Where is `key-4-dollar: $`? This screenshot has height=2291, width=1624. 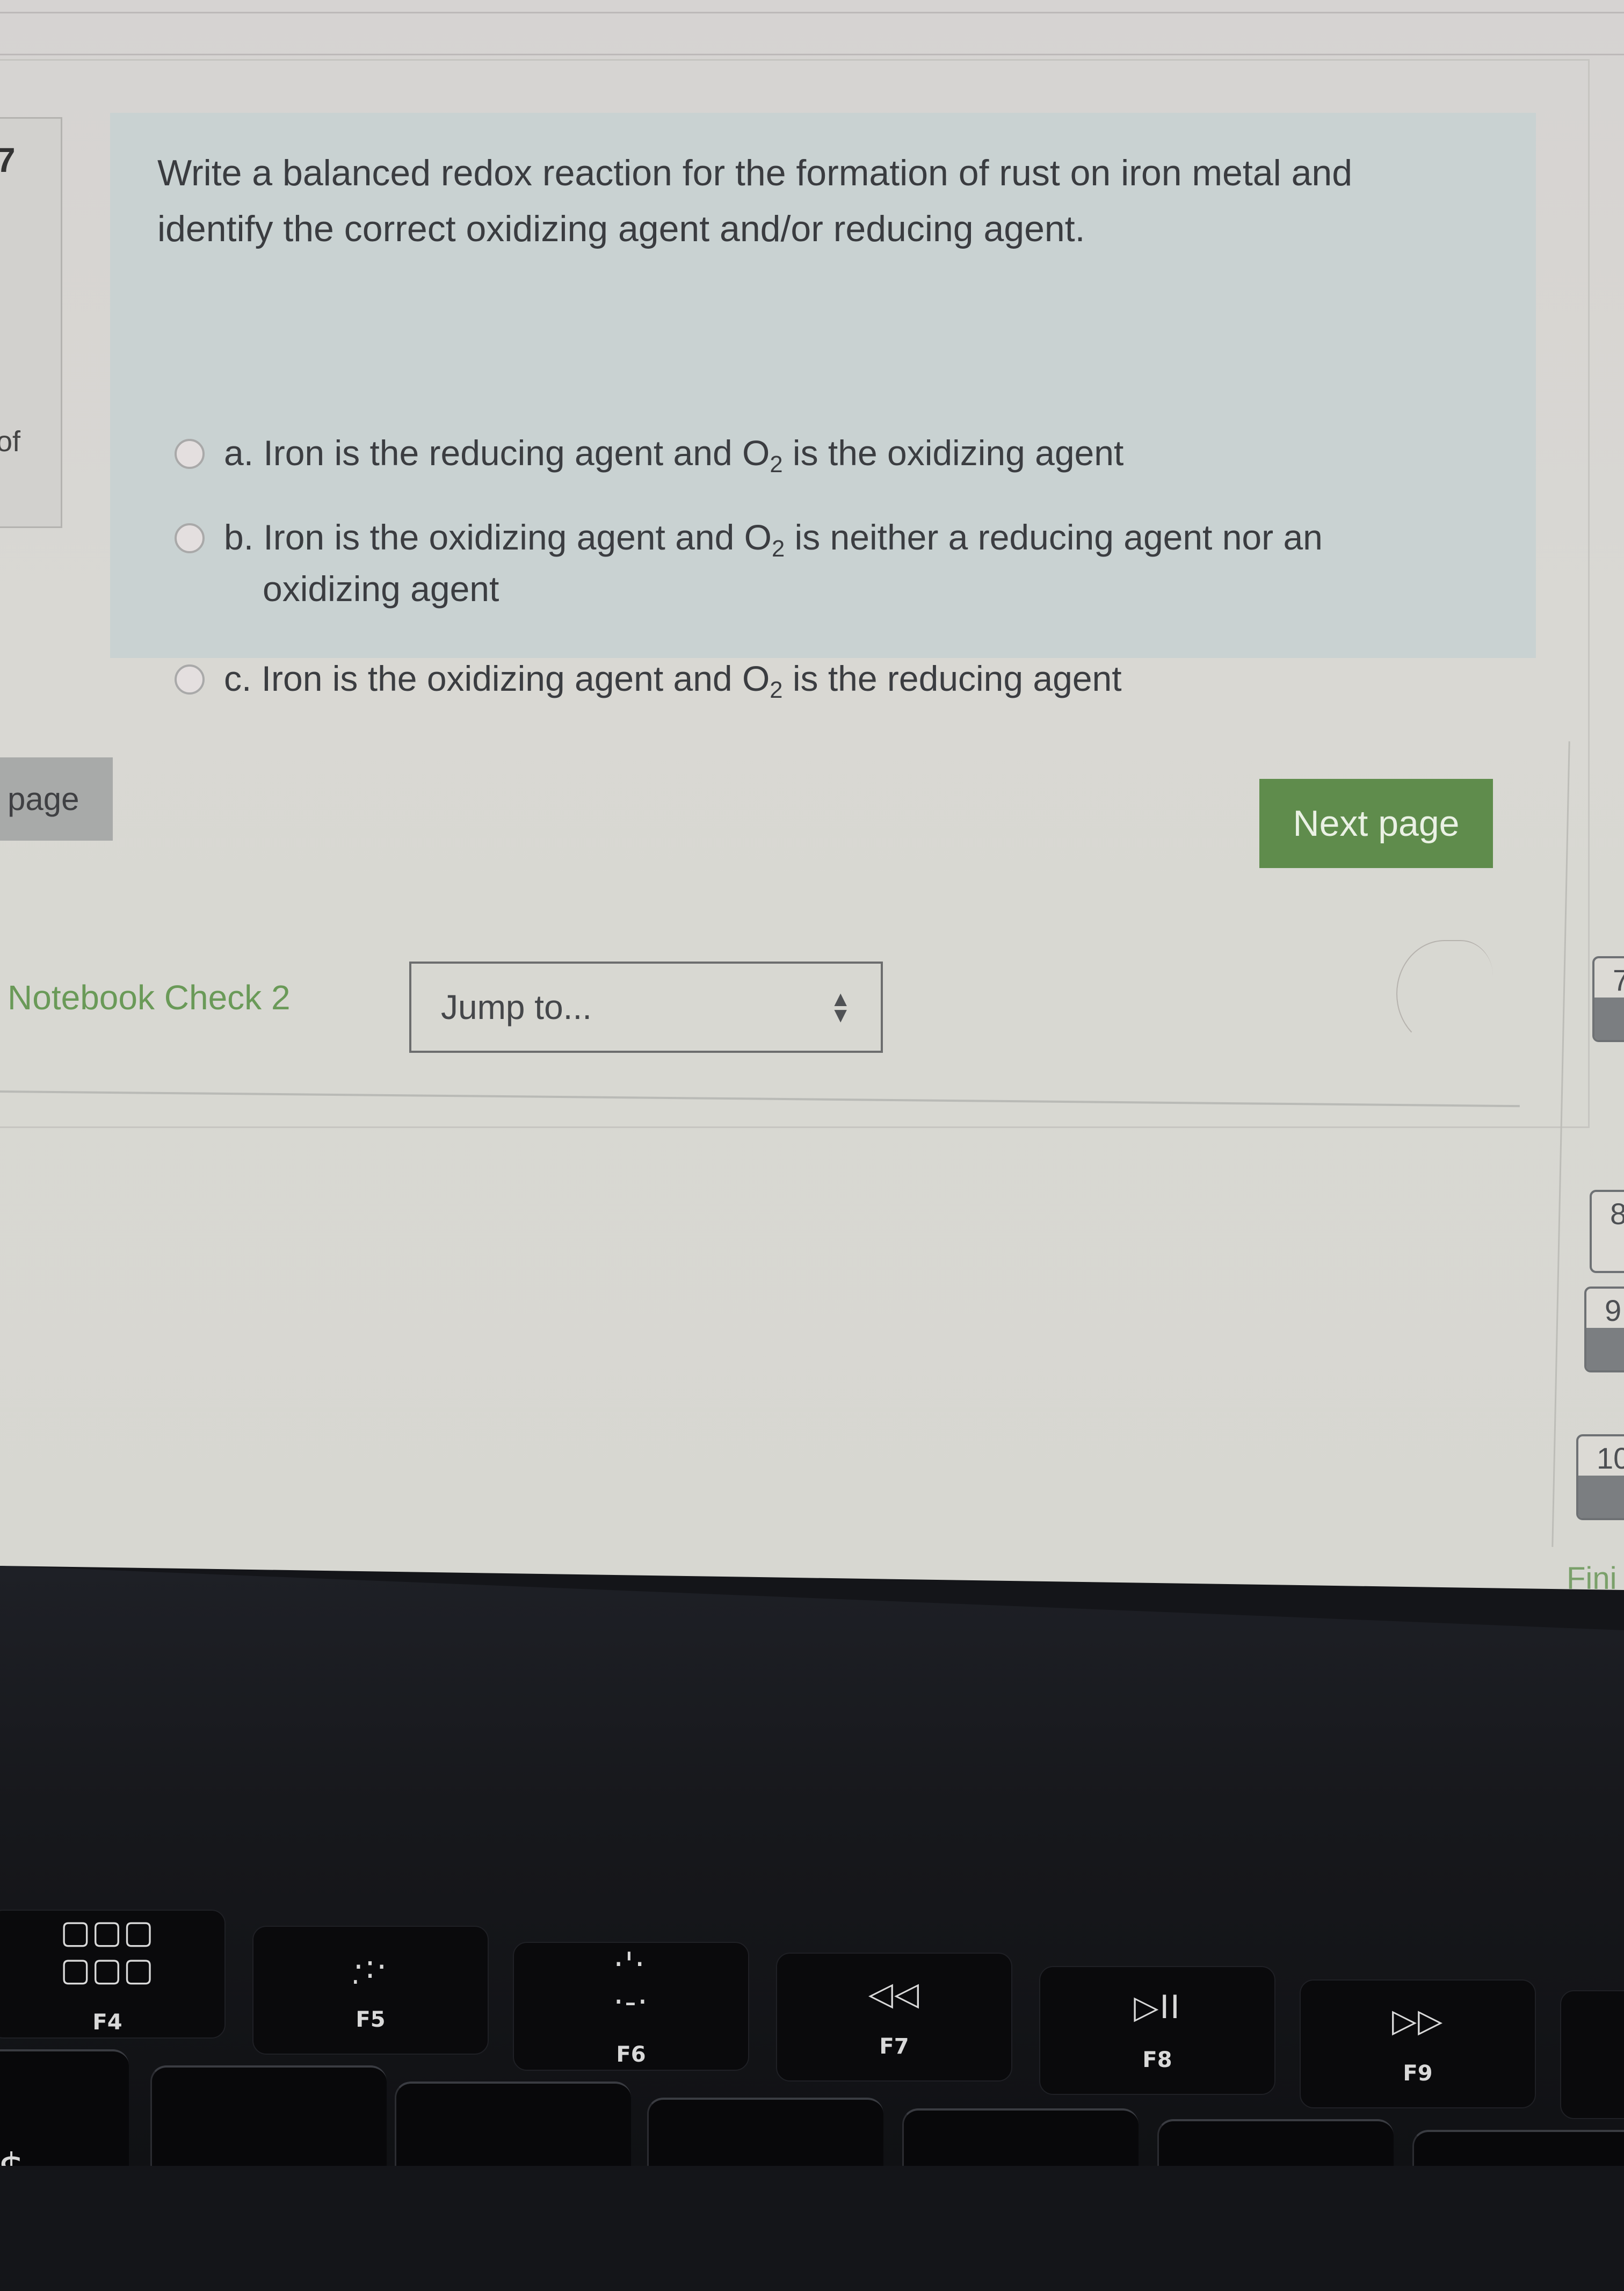 key-4-dollar: $ is located at coordinates (64, 2122).